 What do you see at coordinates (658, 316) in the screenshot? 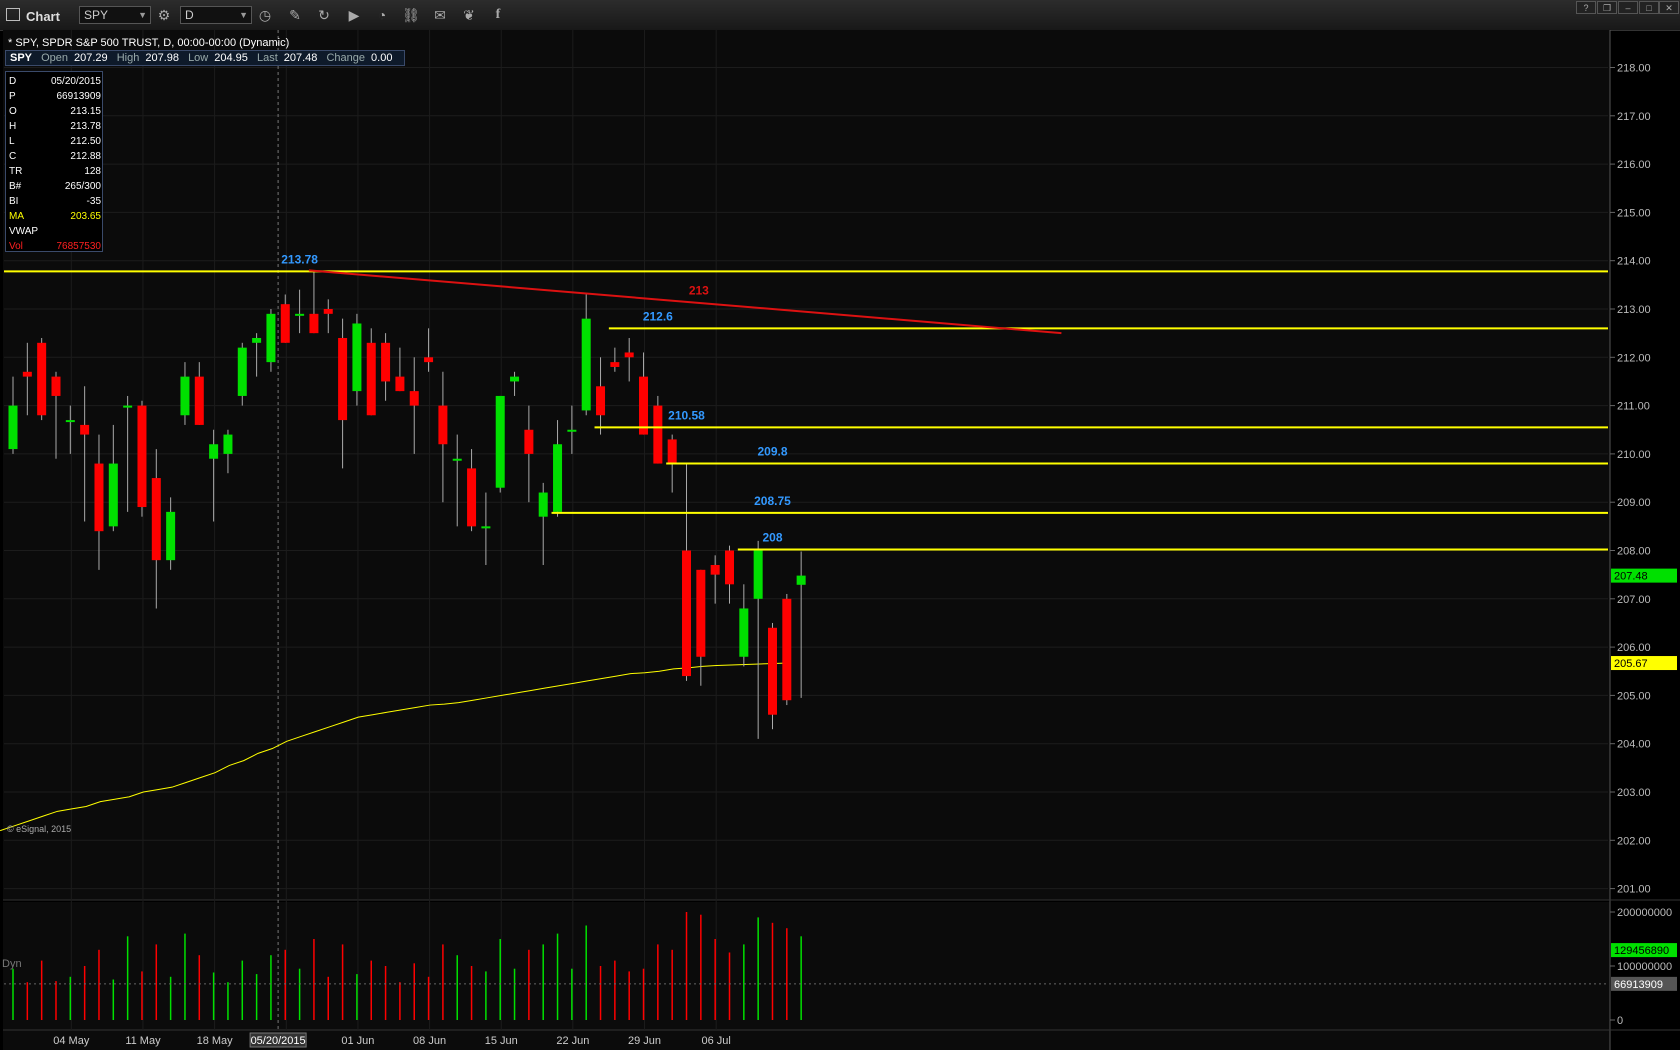
I see `level-label: 212.6` at bounding box center [658, 316].